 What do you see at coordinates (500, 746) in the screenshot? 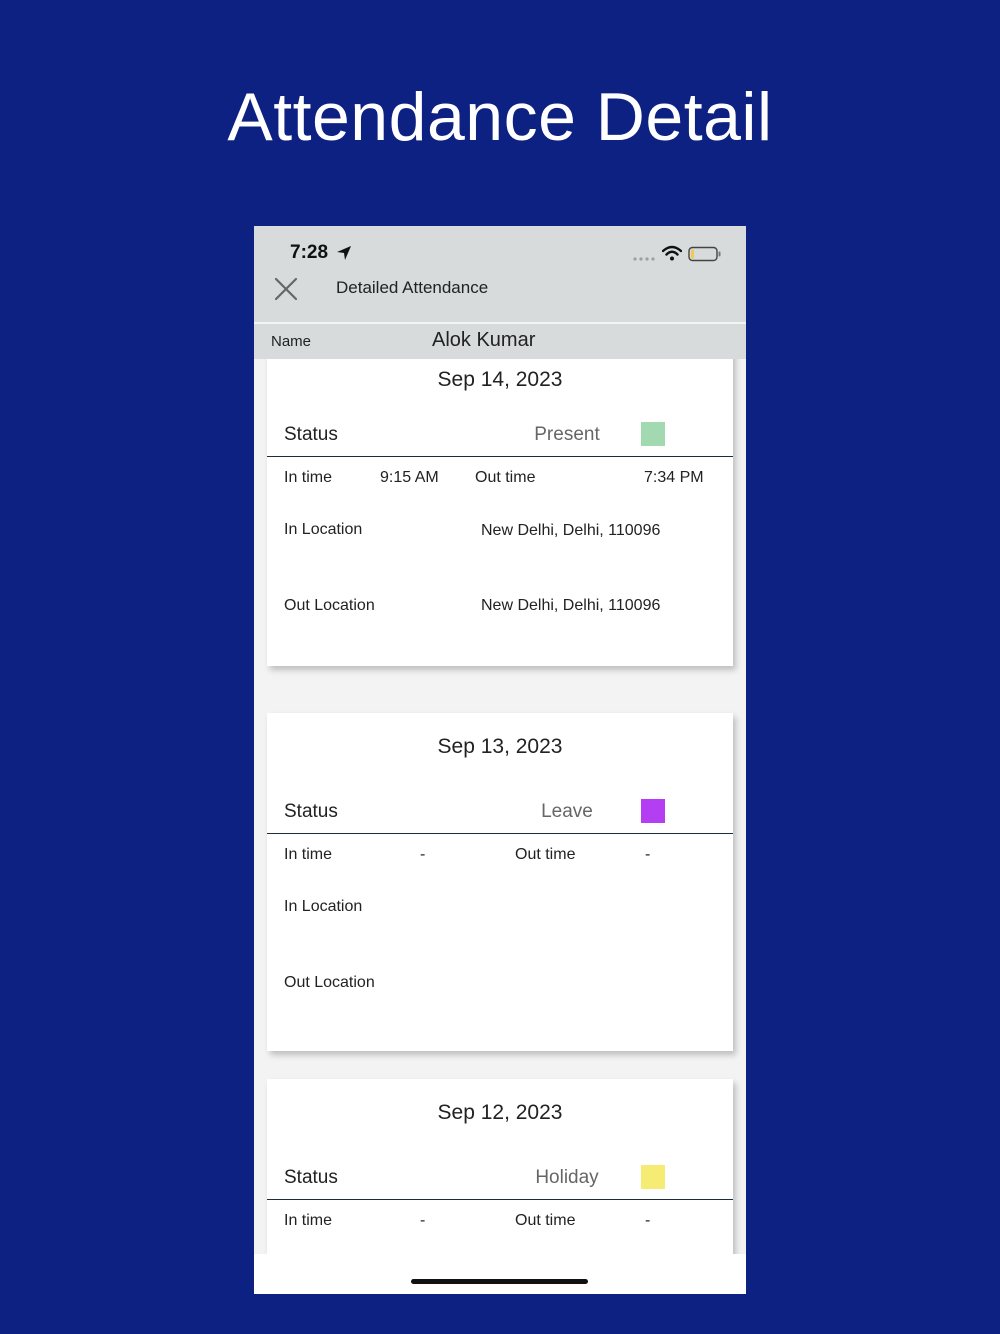
I see `card-date: Sep 13, 2023` at bounding box center [500, 746].